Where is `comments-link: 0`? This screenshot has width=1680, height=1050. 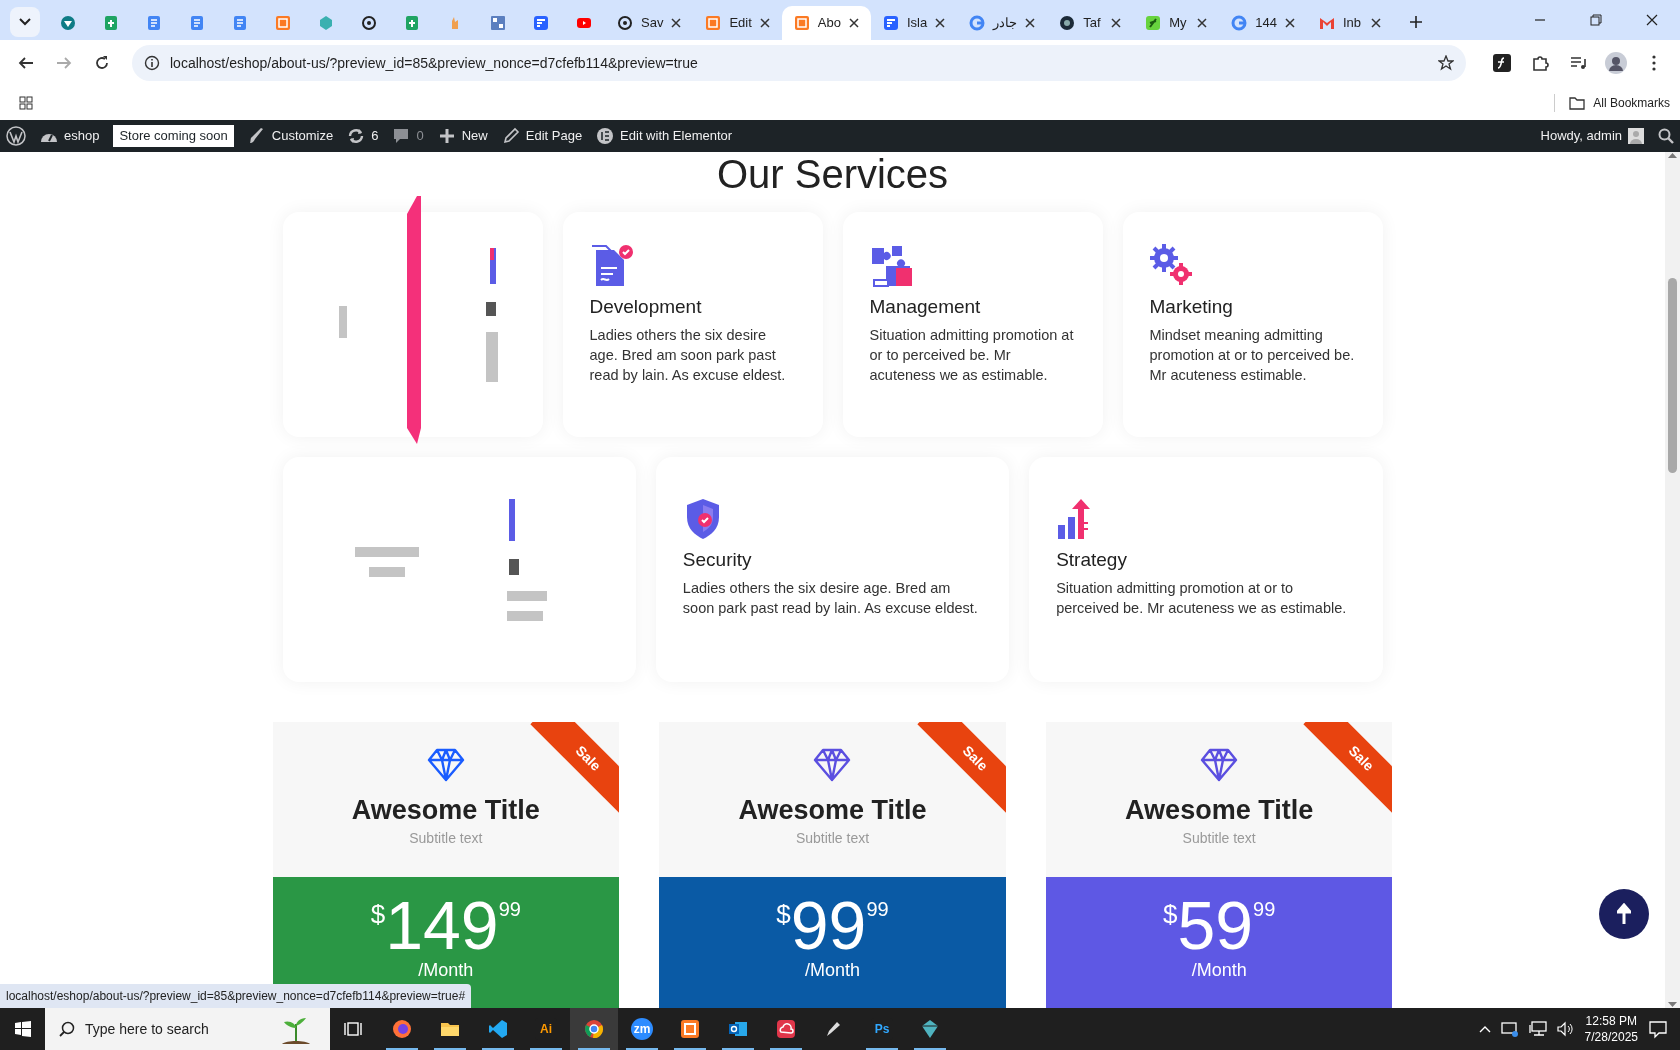
comments-link: 0 is located at coordinates (408, 136).